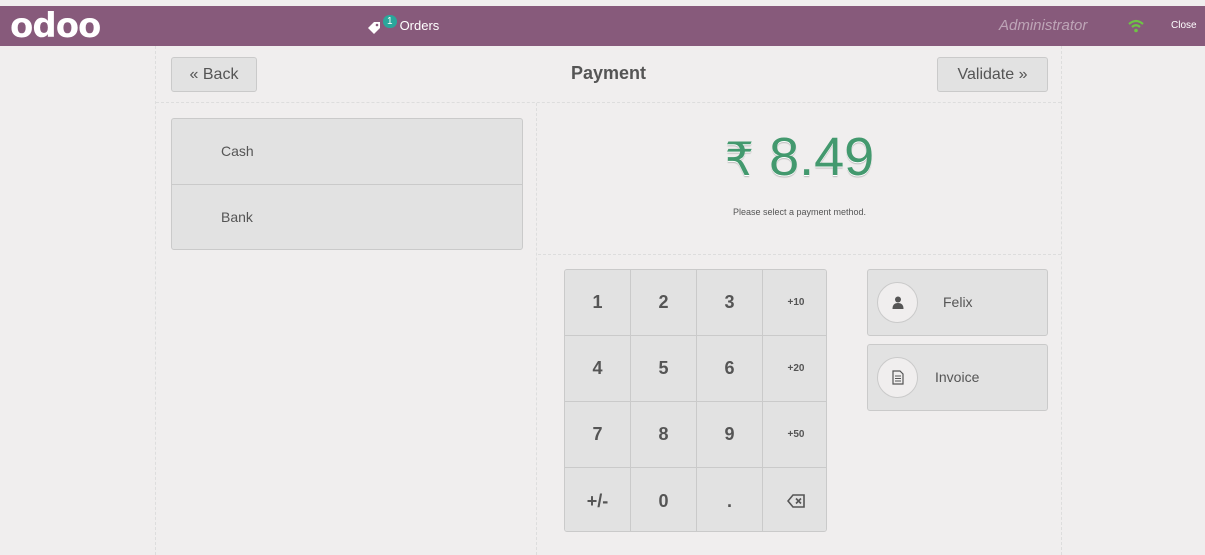  I want to click on numpad-key-backspace, so click(794, 499).